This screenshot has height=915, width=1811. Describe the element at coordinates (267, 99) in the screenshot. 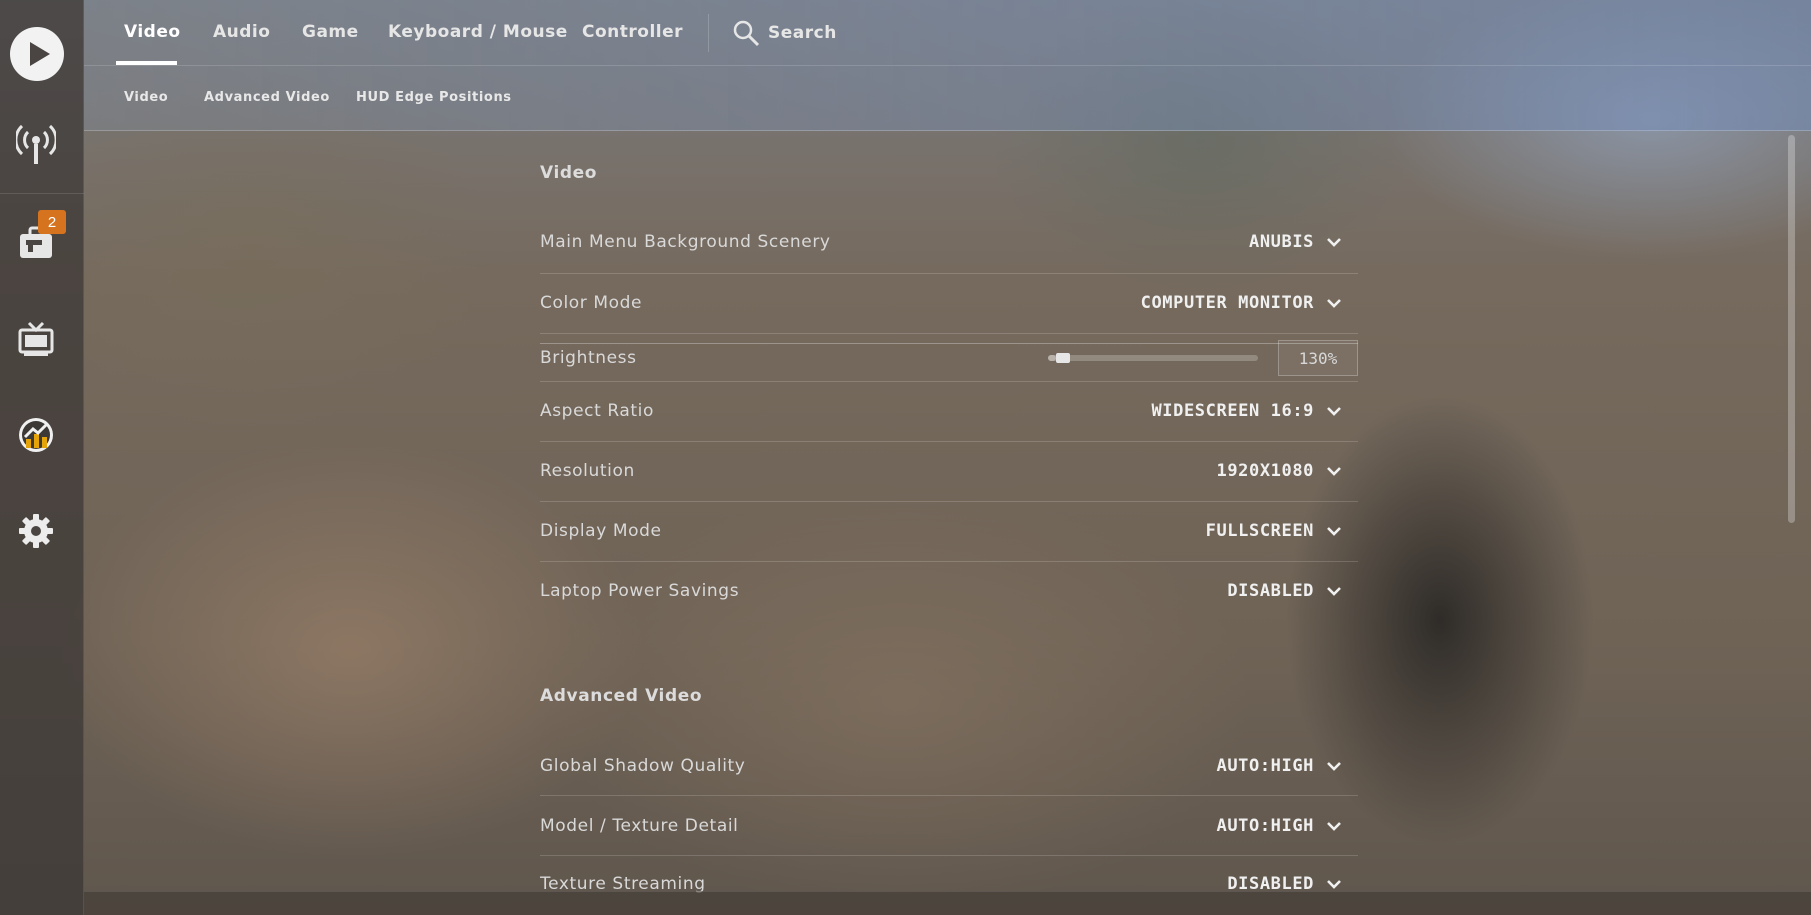

I see `subtab-advanced-video: Advanced Video` at that location.